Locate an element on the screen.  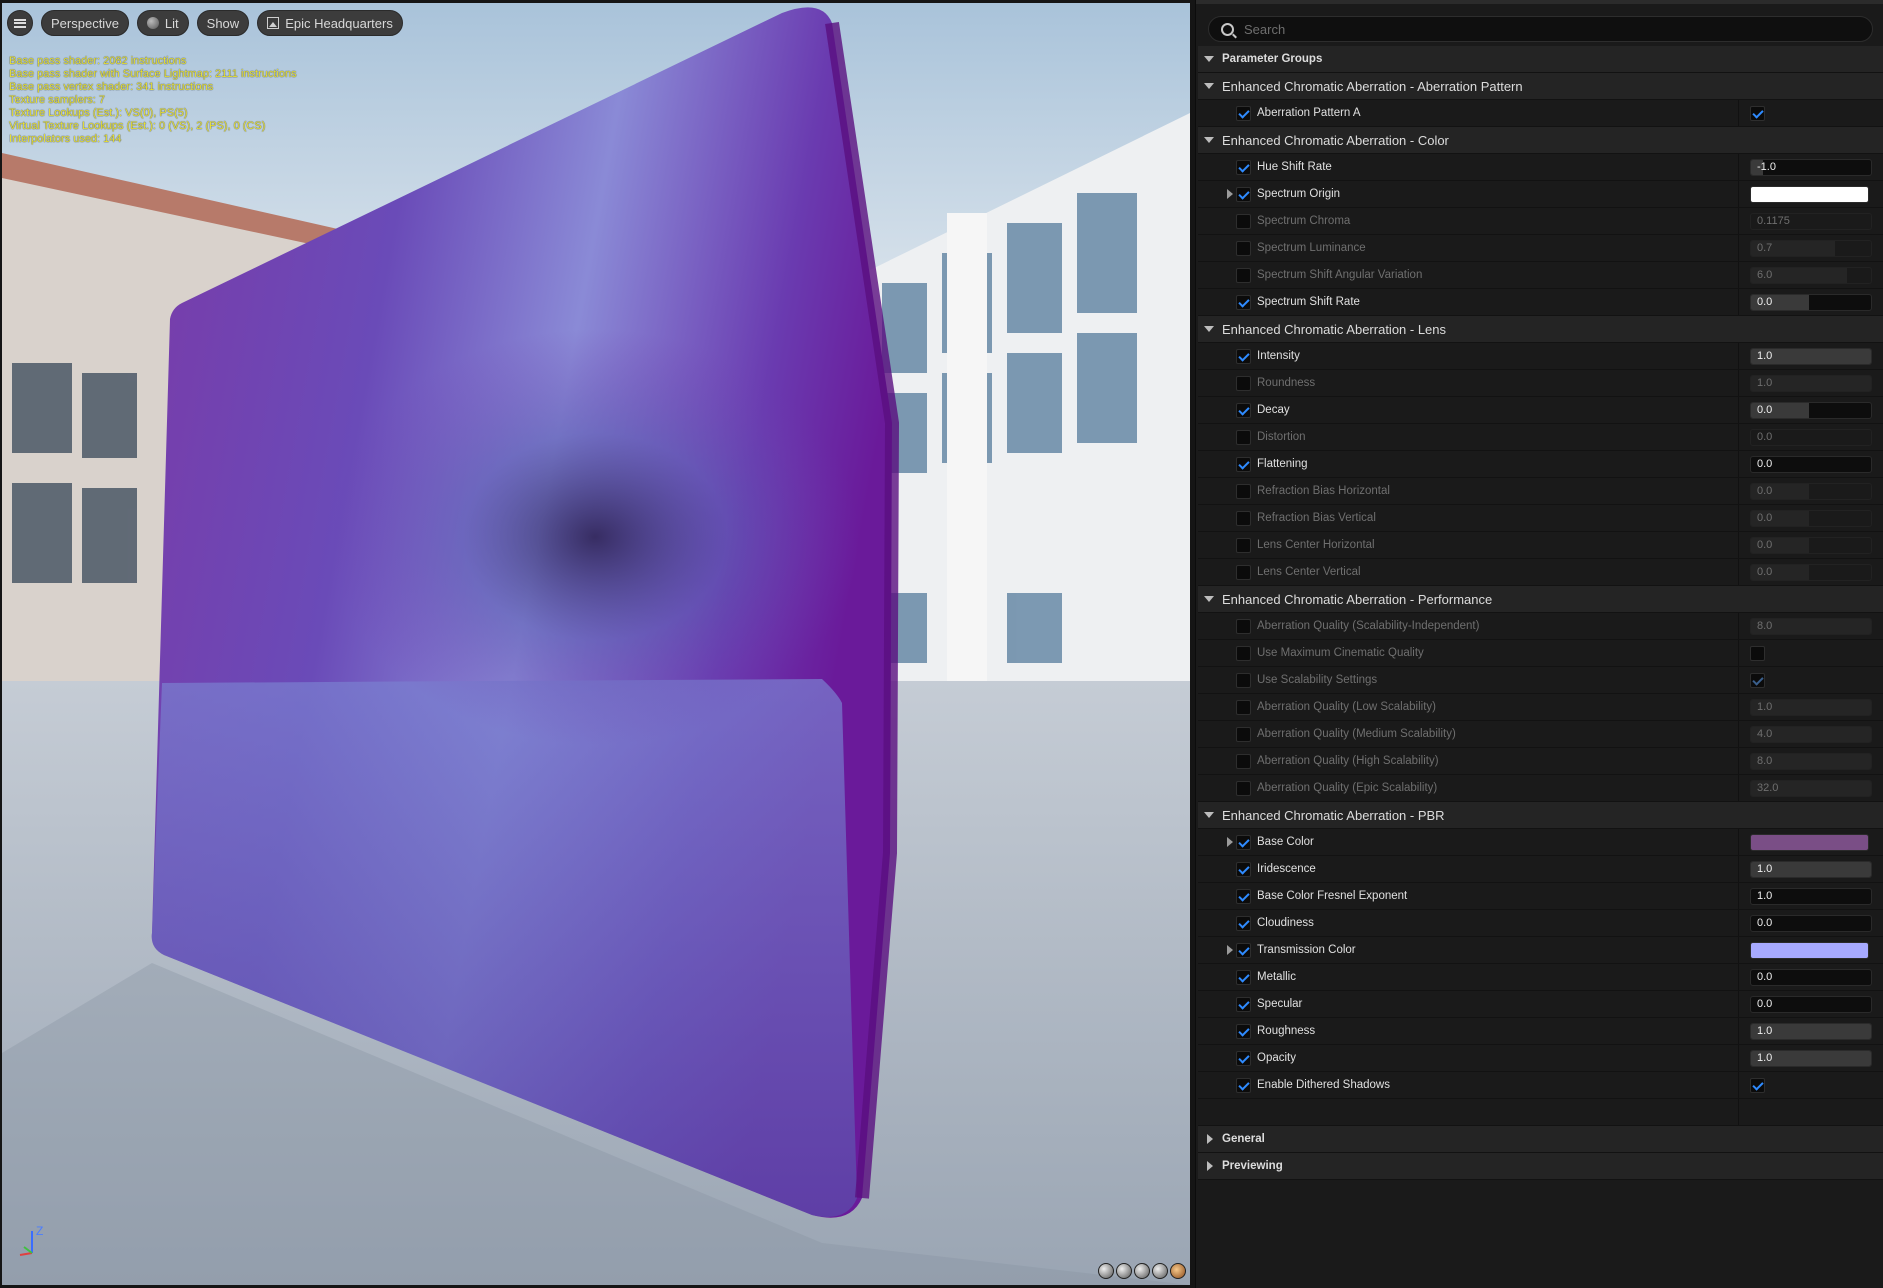
sphere-preview-icon is located at coordinates (1124, 1271).